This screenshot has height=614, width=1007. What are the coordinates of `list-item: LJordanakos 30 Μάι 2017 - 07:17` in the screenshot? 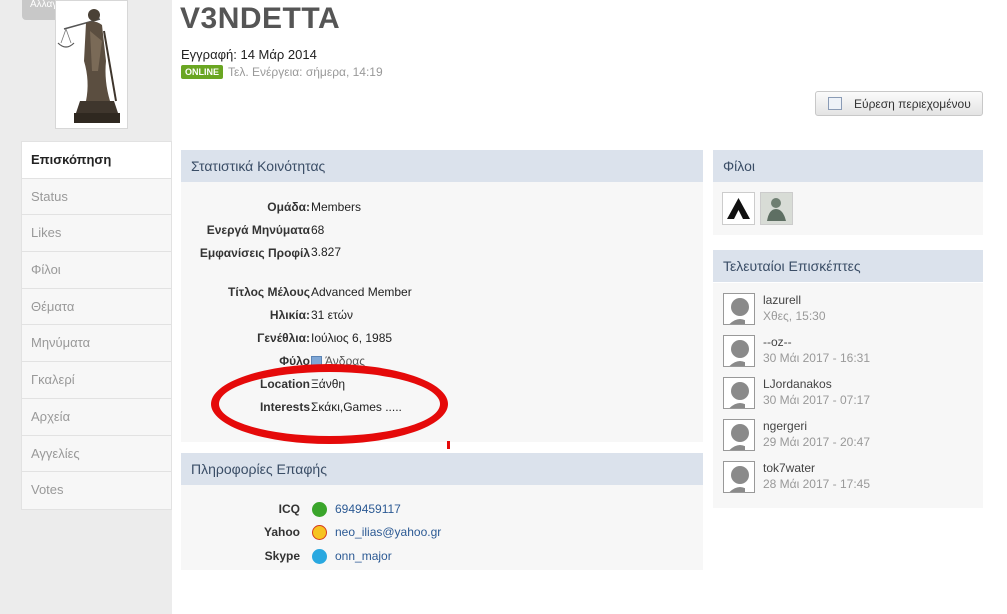 It's located at (853, 390).